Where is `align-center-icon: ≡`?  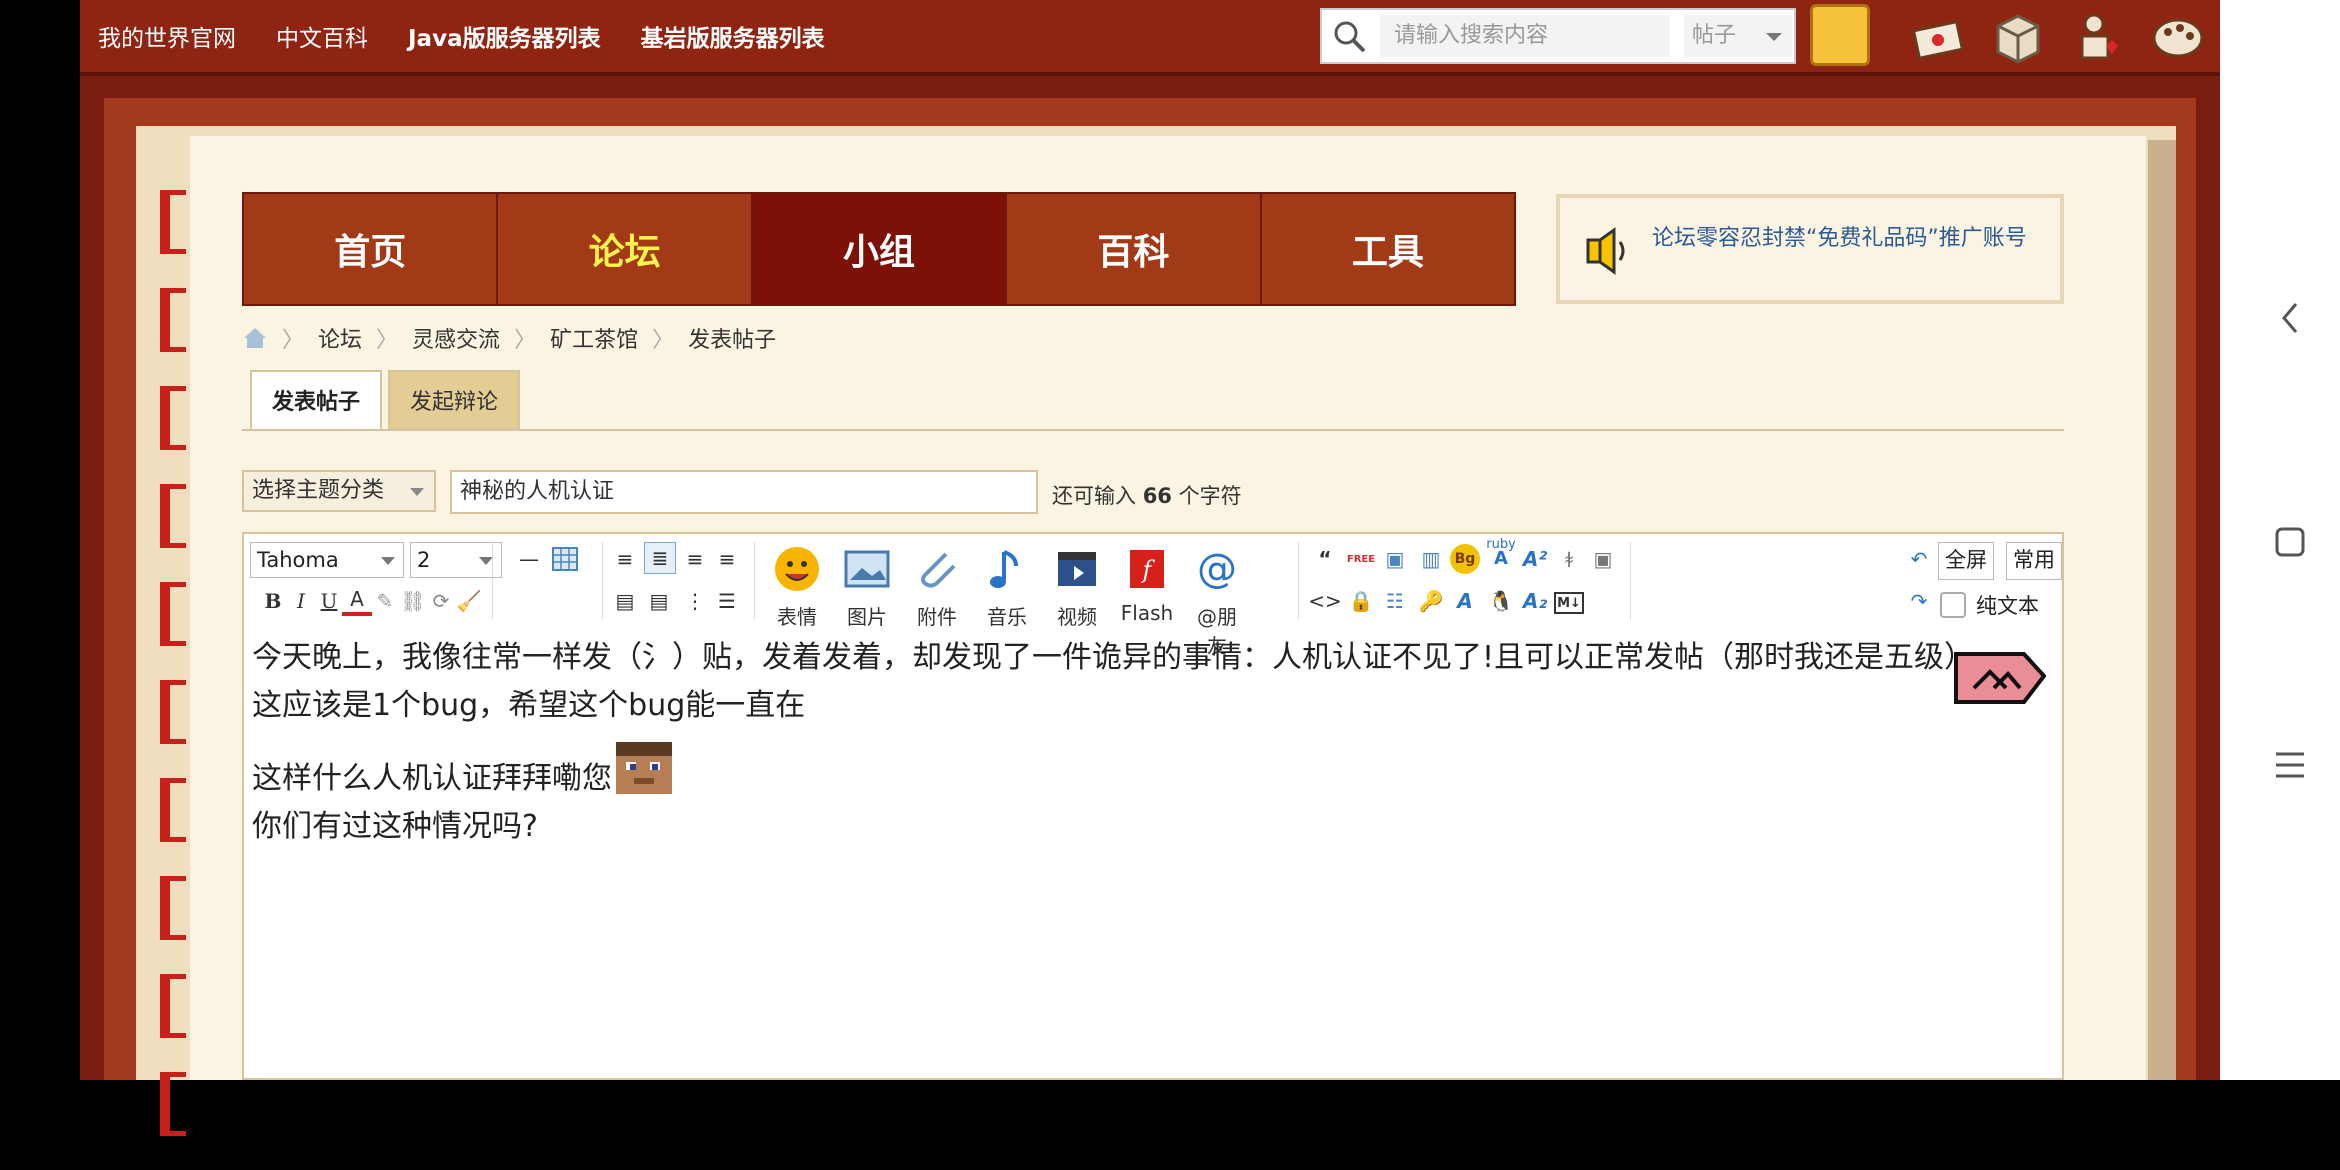
align-center-icon: ≡ is located at coordinates (695, 559).